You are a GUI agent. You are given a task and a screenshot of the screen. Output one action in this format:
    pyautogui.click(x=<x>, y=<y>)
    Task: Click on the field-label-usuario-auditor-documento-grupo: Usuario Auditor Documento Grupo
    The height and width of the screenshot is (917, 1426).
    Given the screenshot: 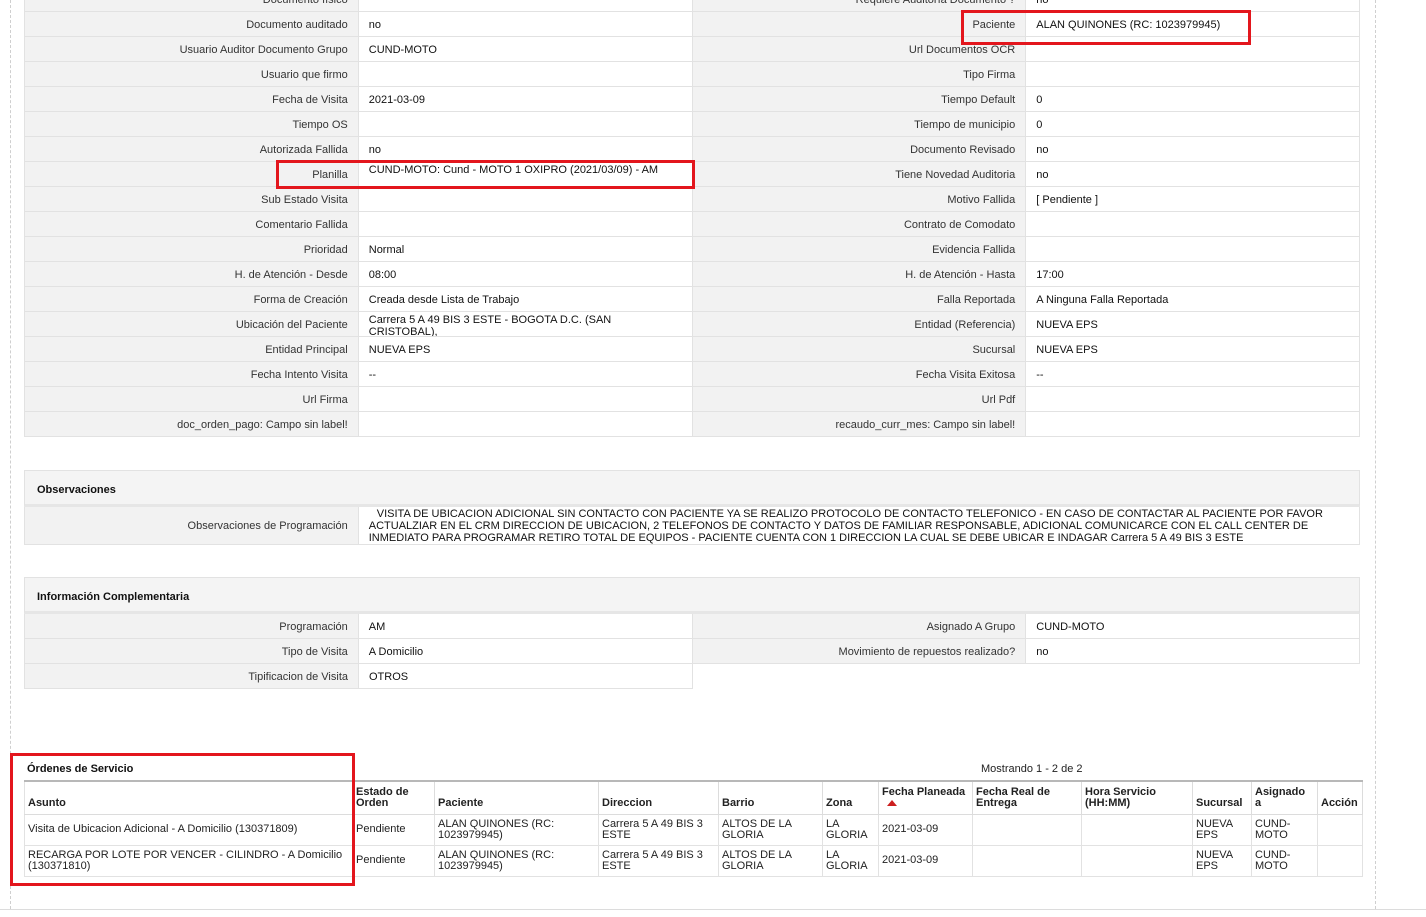 What is the action you would take?
    pyautogui.click(x=192, y=49)
    